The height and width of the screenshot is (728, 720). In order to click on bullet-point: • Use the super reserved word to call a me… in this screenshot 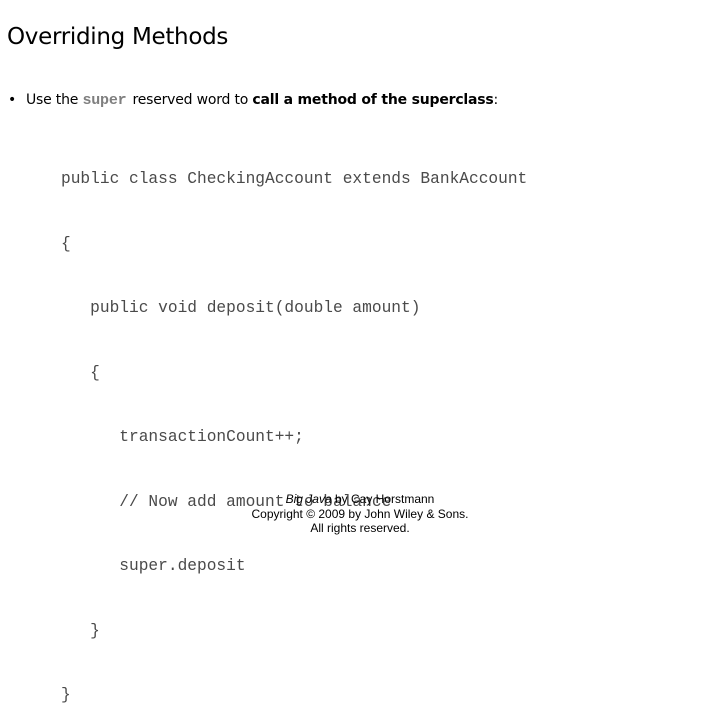, I will do `click(253, 100)`.